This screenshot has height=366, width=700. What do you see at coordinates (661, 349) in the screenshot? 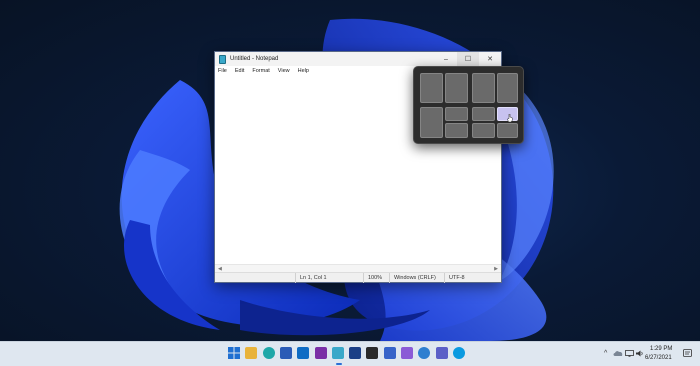
I see `clock-time: 1:29 PM` at bounding box center [661, 349].